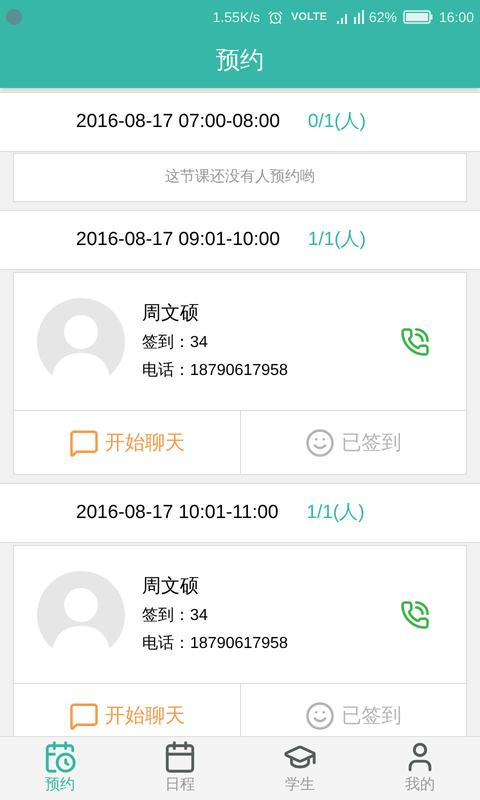 The width and height of the screenshot is (480, 800). I want to click on nav-tab: 我的, so click(420, 768).